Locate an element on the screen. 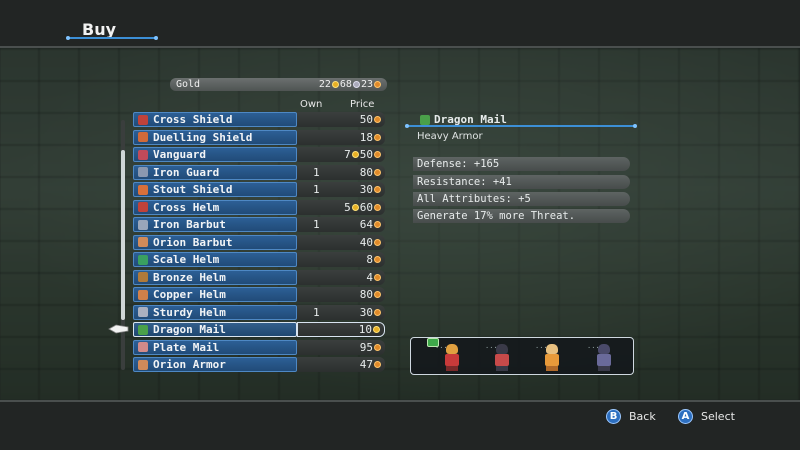  item-row: Iron Barbut 1 64 is located at coordinates (259, 225).